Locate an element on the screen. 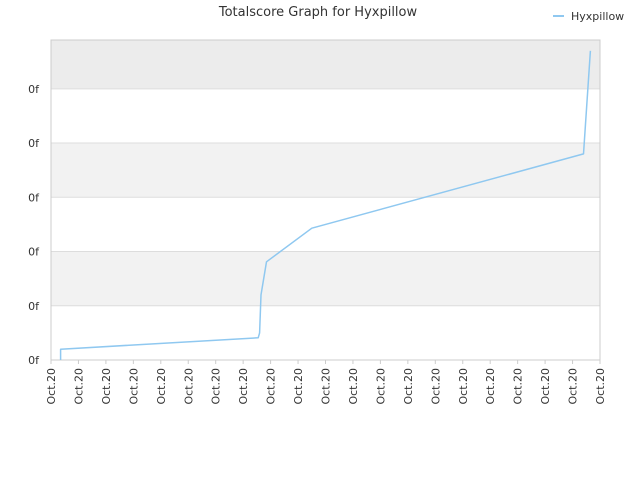 Image resolution: width=640 pixels, height=480 pixels. chart-title: Totalscore Graph for Hyxpillow is located at coordinates (318, 12).